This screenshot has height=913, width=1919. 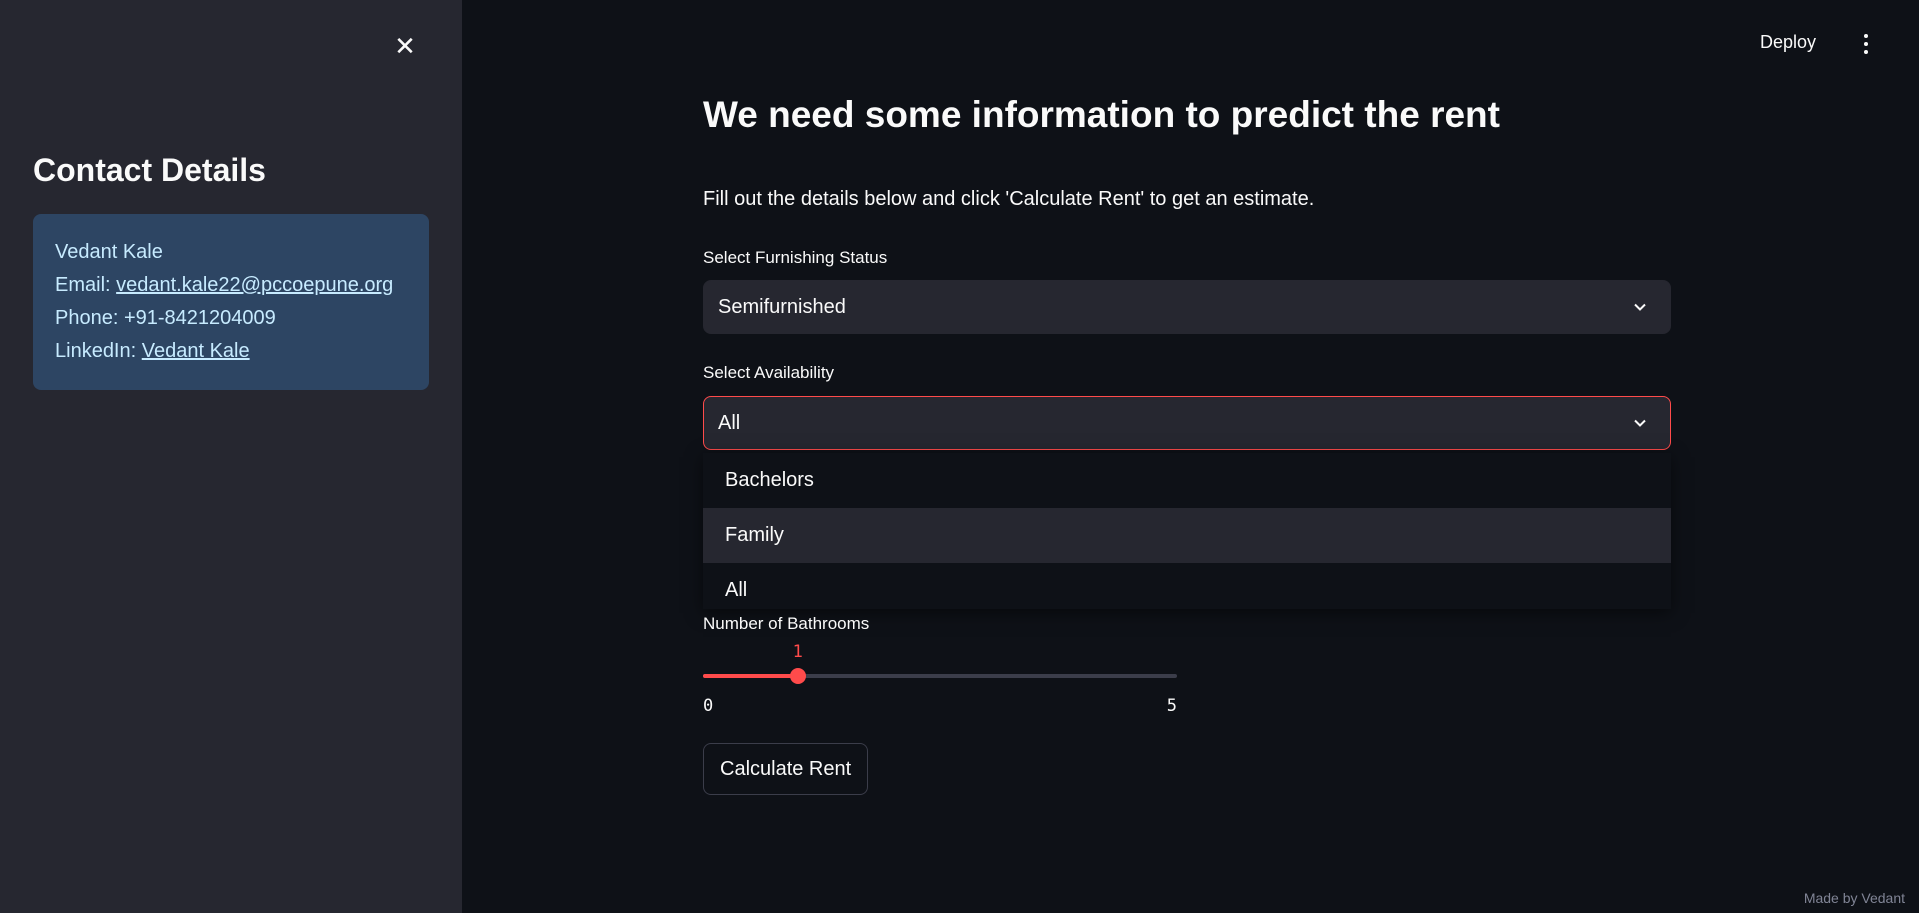 I want to click on slider-min: 0, so click(x=708, y=706).